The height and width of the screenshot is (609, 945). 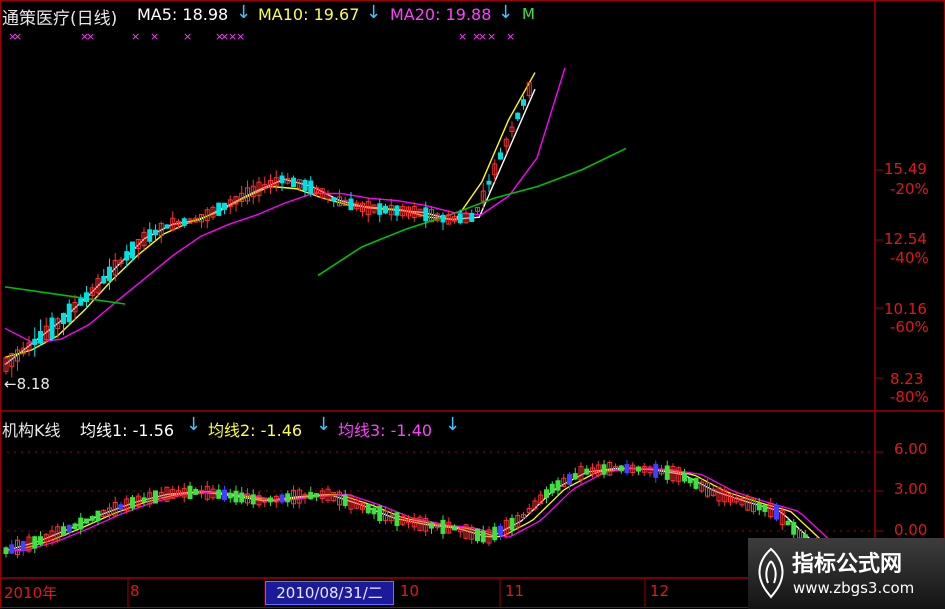 What do you see at coordinates (127, 430) in the screenshot?
I see `avg-line-1-label: 均线1: -1.56` at bounding box center [127, 430].